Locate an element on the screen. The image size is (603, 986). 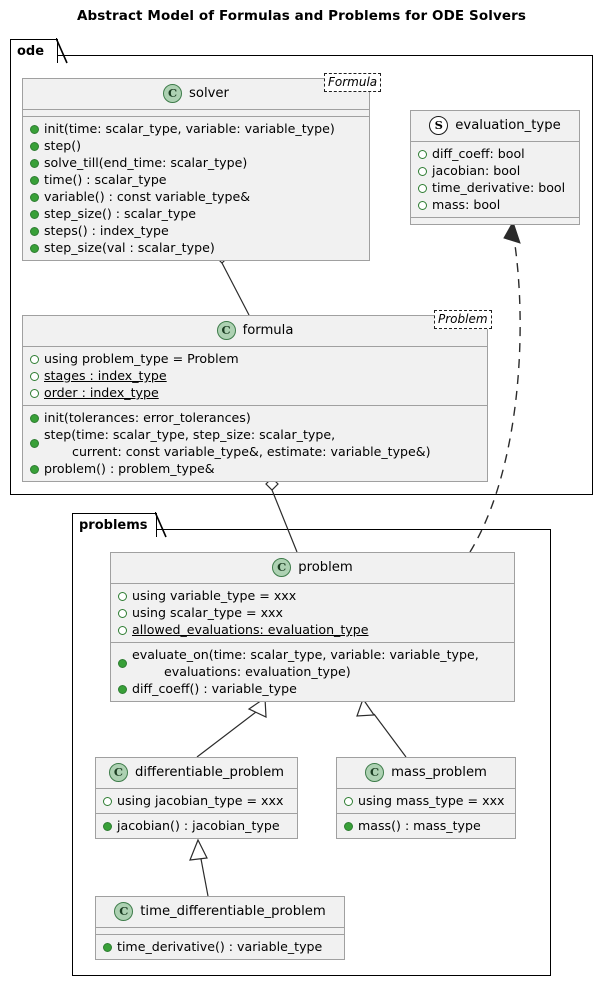
class-member: steps() : index_type is located at coordinates (196, 230).